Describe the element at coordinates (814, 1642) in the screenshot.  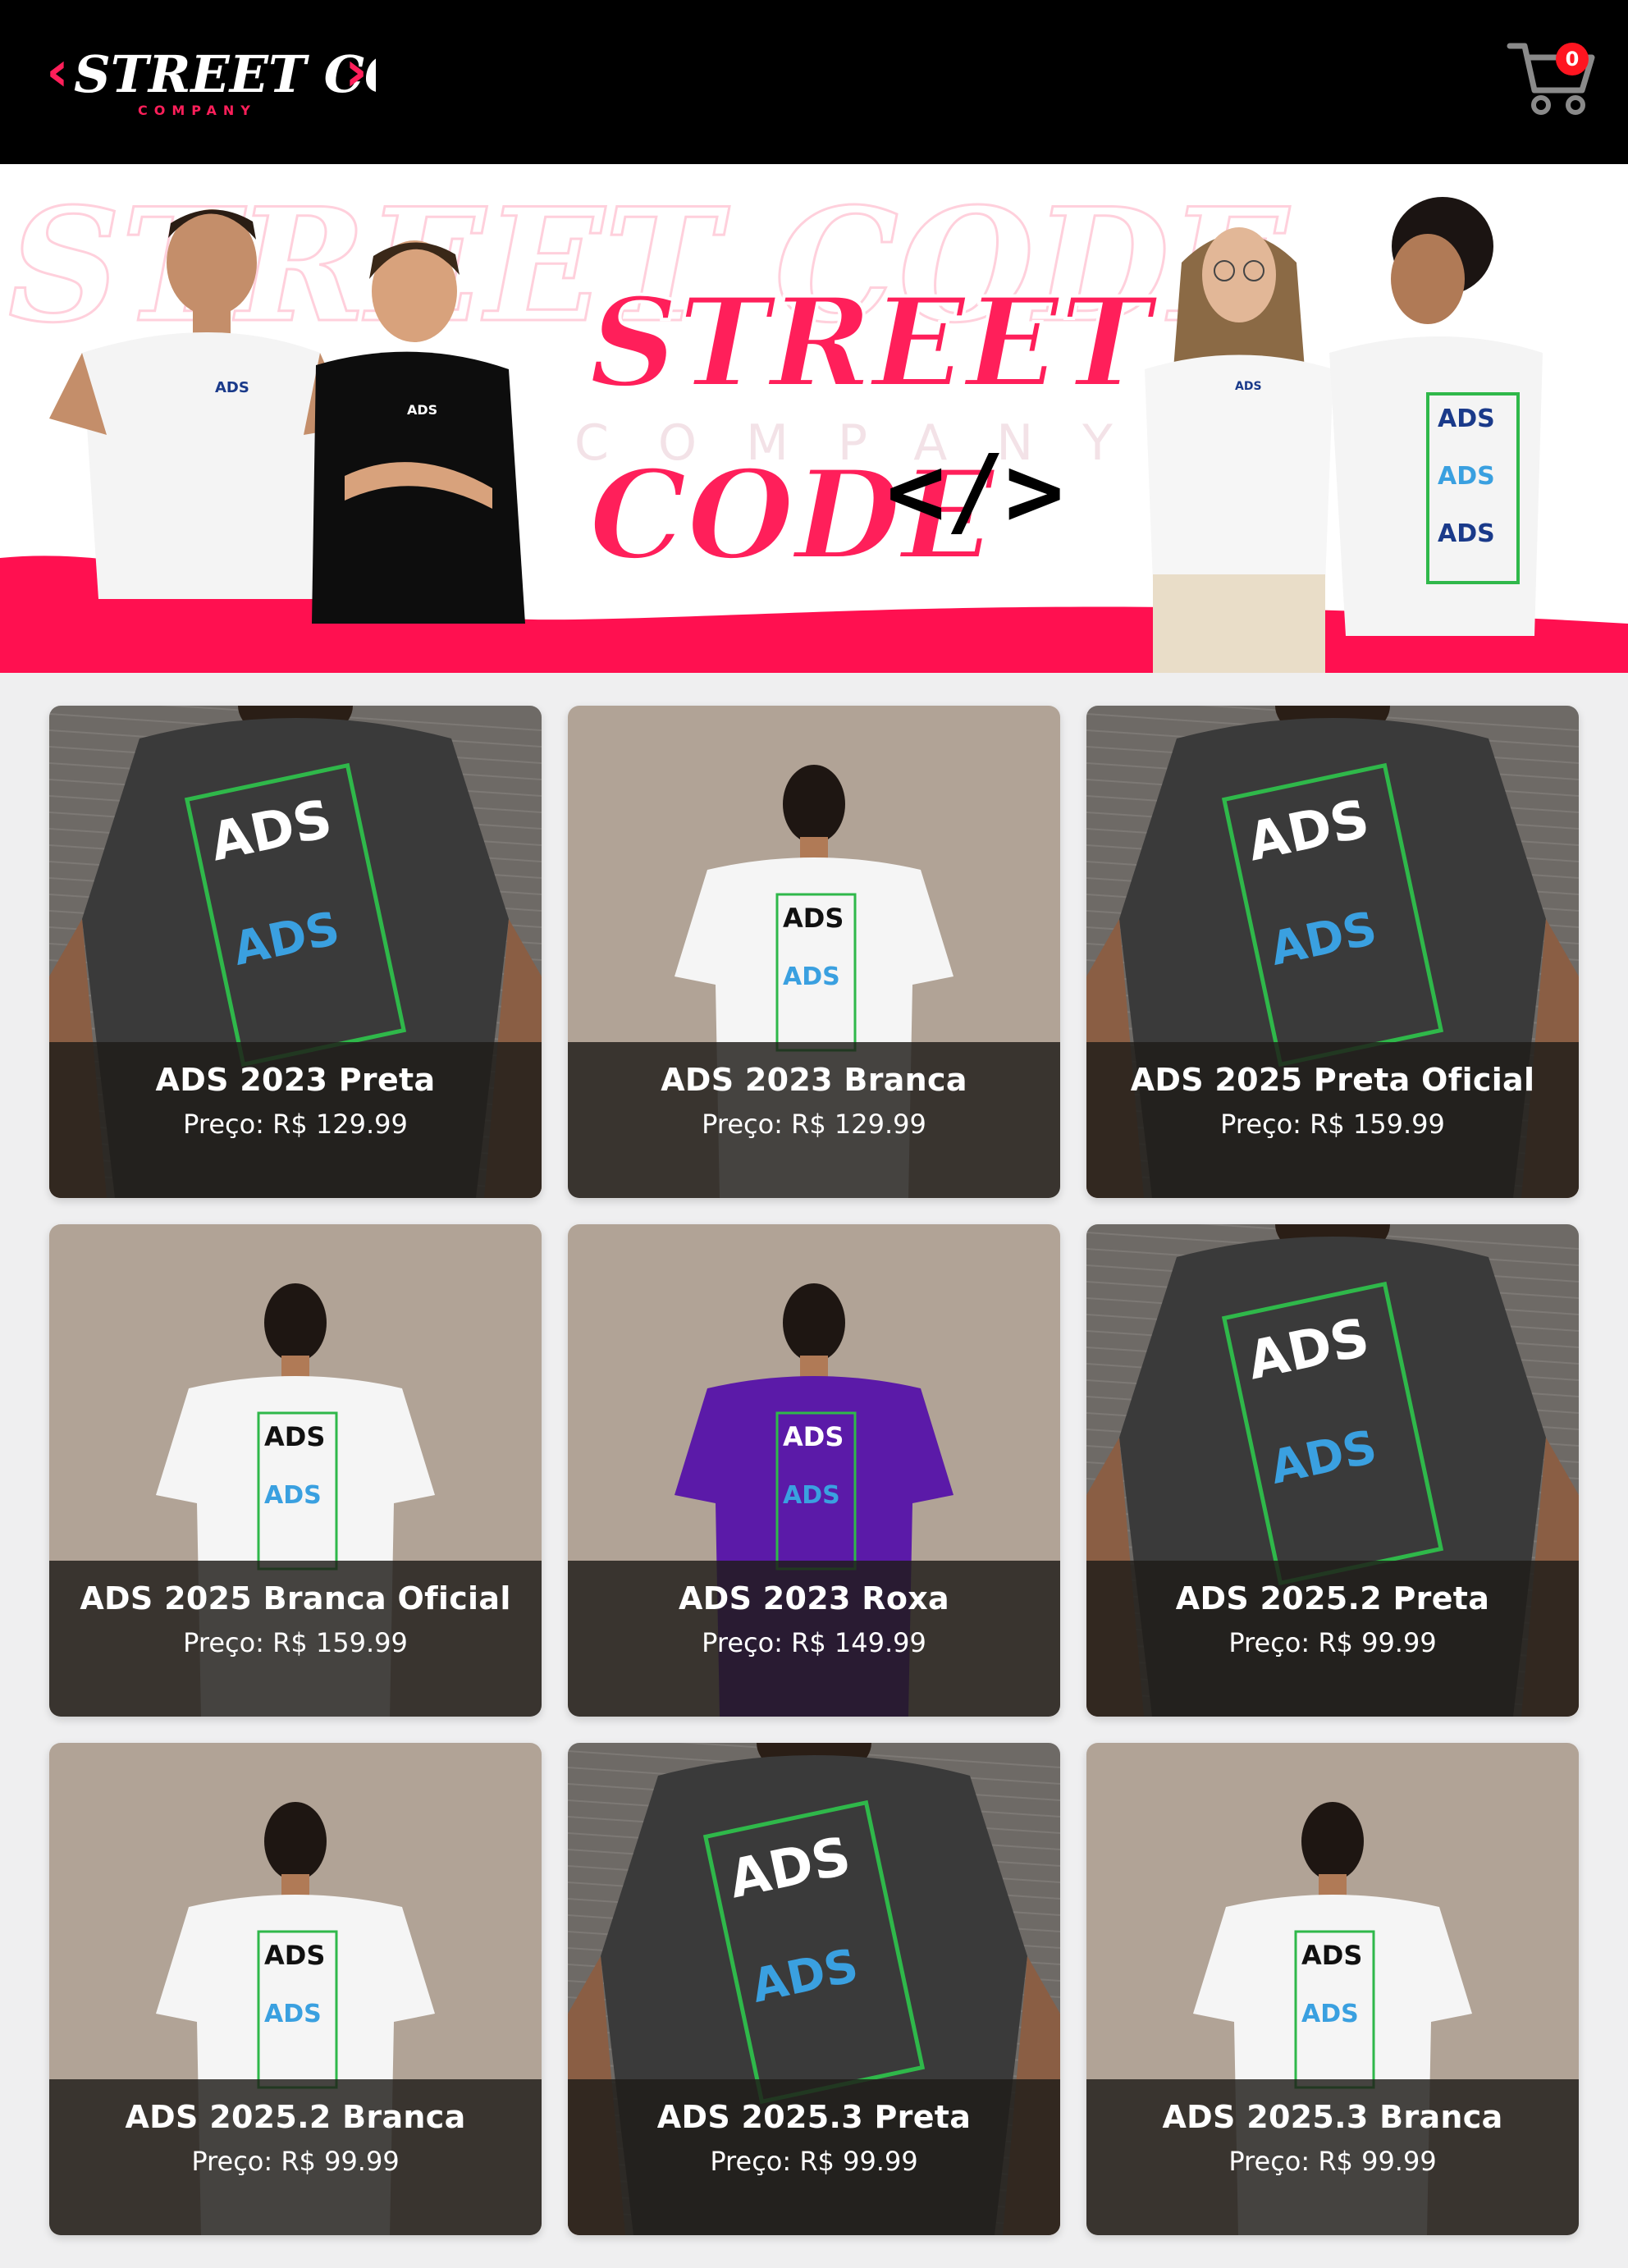
I see `product-price: Preço: R$ 149.99` at that location.